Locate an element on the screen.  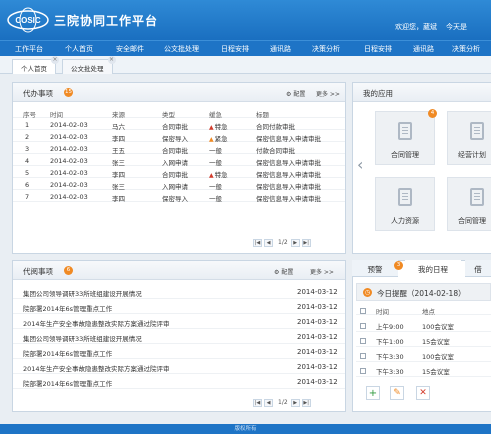
nav-item-contacts-2: 通讯路 is located at coordinates (423, 49).